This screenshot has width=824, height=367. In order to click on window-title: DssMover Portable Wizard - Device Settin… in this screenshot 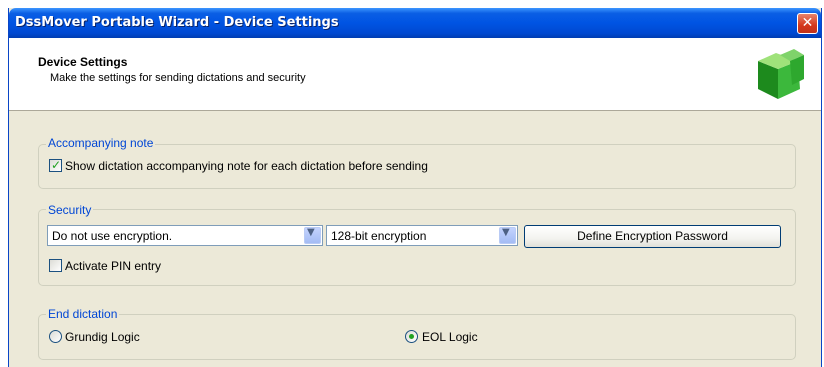, I will do `click(177, 22)`.